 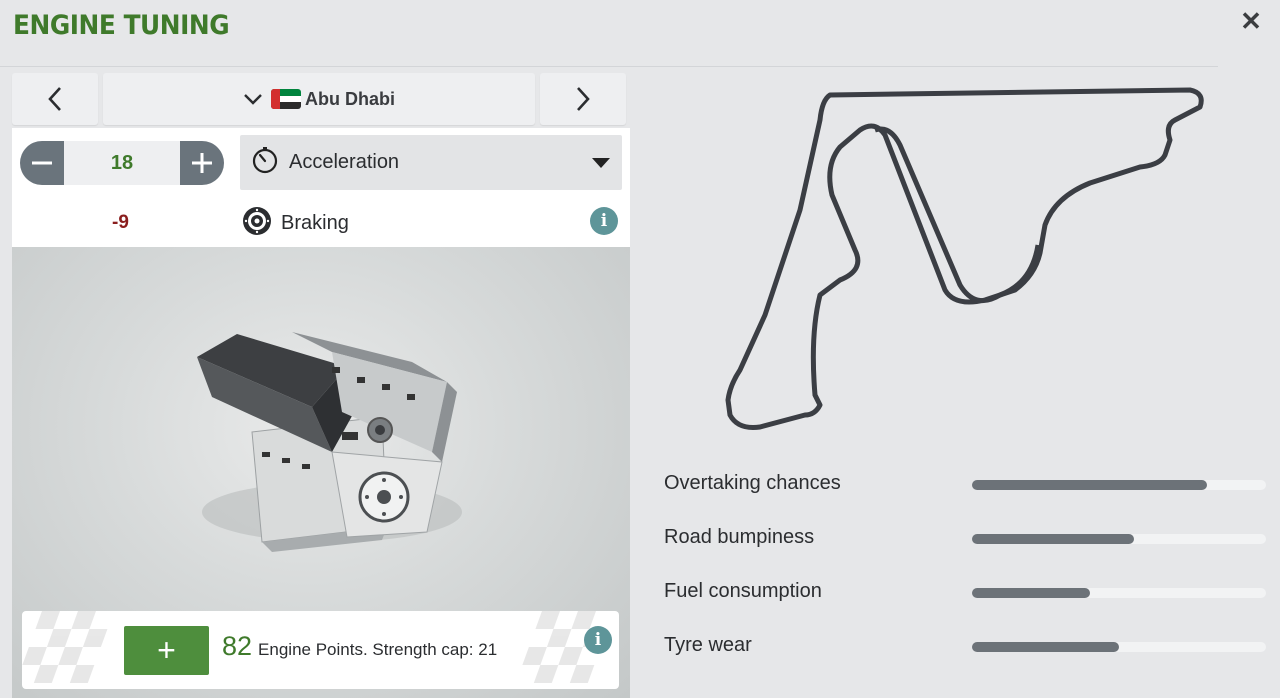 I want to click on engine-points-text: 82 Engine Points. Strength cap: 21, so click(x=359, y=646).